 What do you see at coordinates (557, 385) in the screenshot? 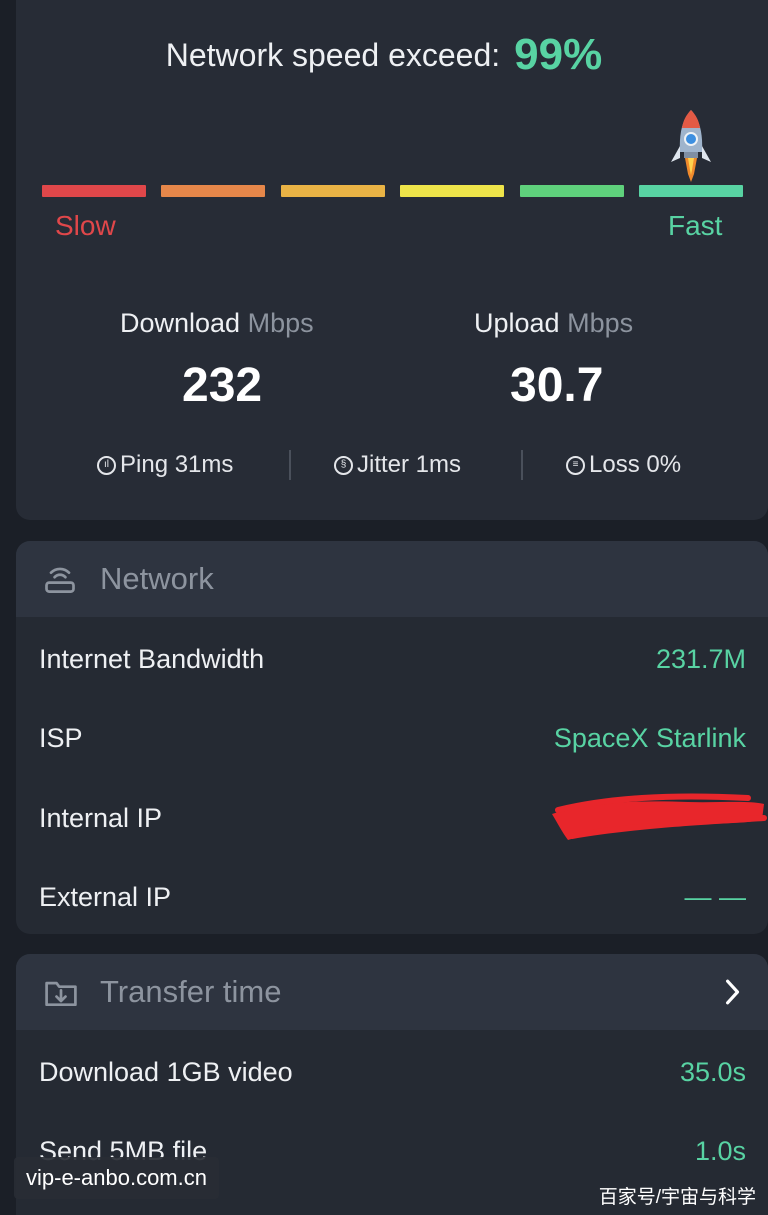
I see `upload-value: 30.7` at bounding box center [557, 385].